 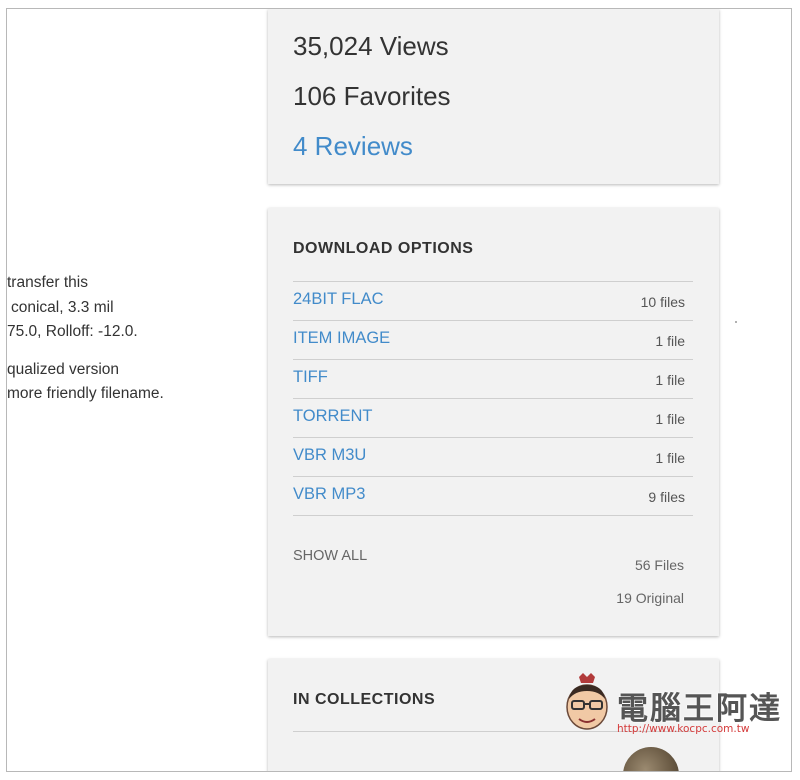 What do you see at coordinates (330, 556) in the screenshot?
I see `show-all-button: SHOW ALL` at bounding box center [330, 556].